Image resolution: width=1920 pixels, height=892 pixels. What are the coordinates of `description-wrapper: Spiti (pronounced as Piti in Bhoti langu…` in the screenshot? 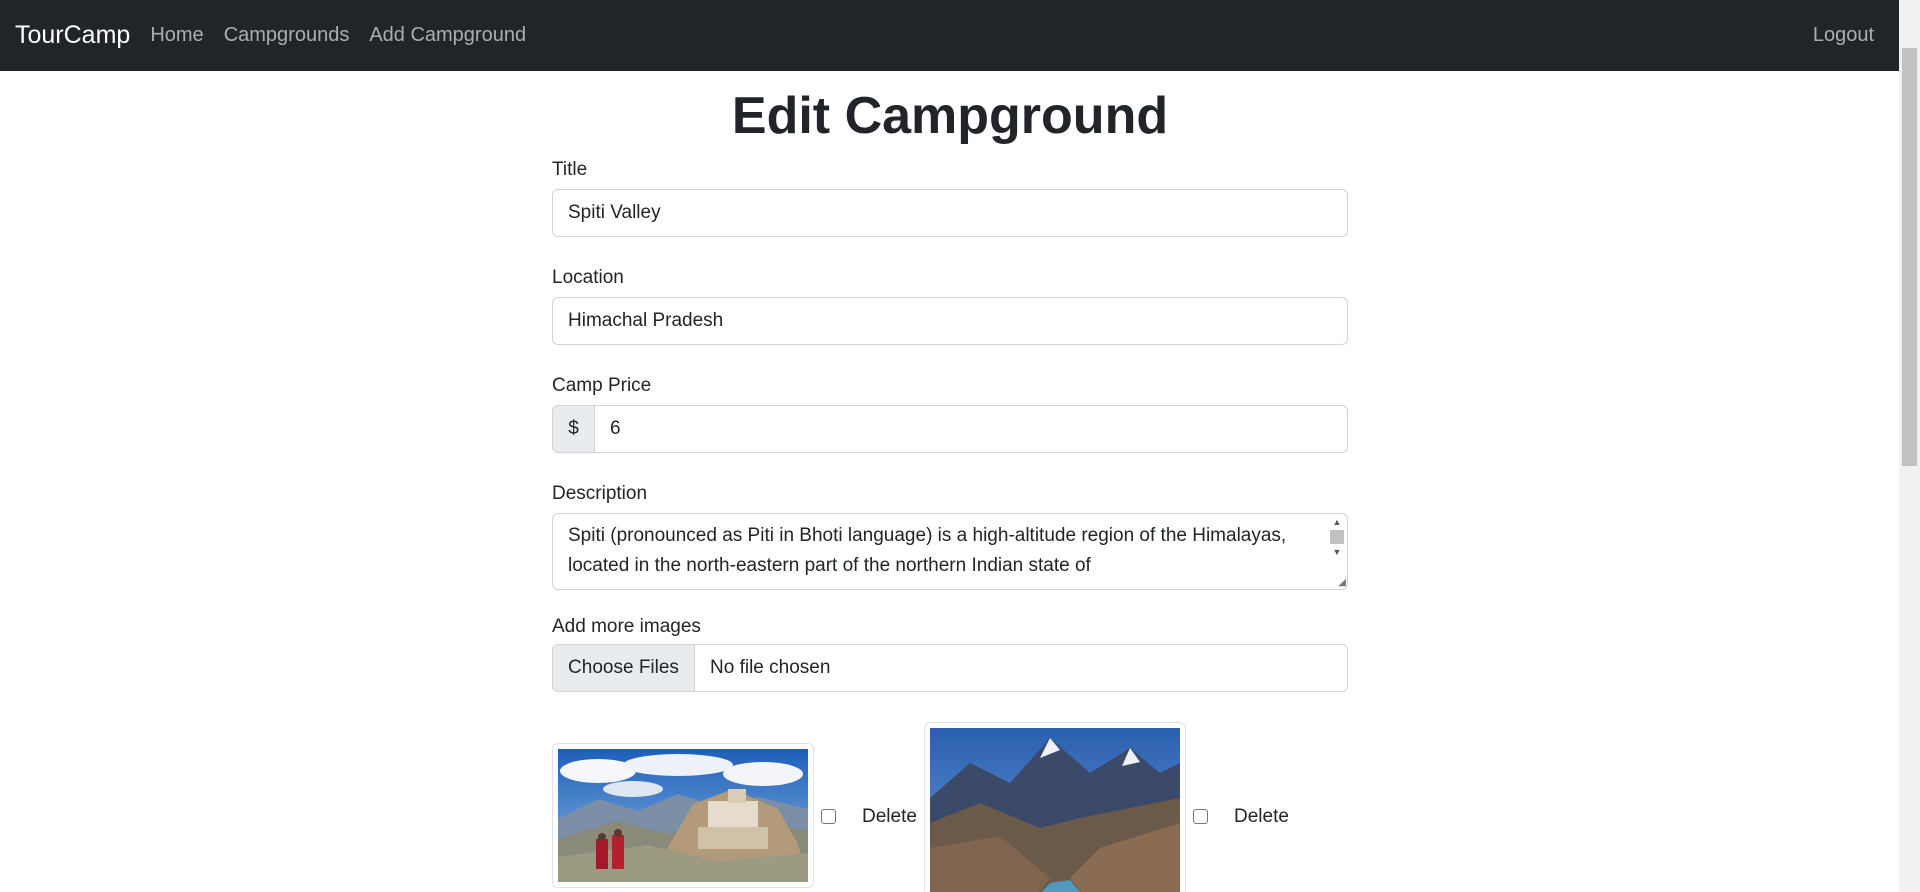 It's located at (950, 551).